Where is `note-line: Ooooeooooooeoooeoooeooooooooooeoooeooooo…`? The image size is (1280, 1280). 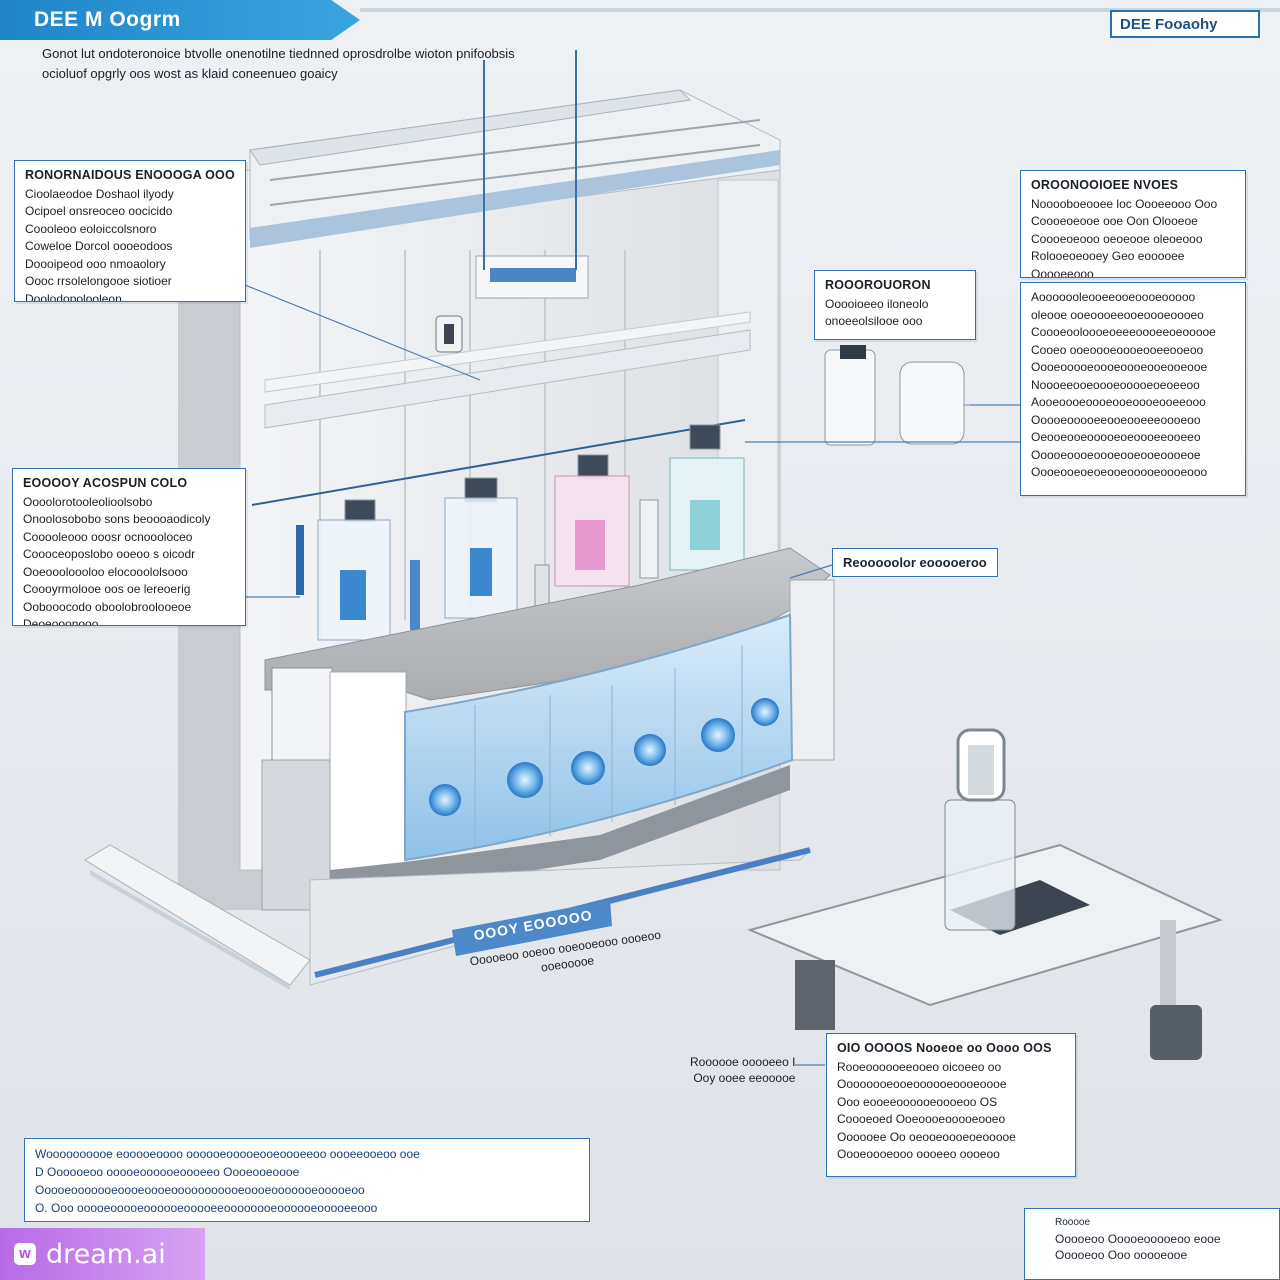 note-line: Ooooeooooooeoooeoooeooooooooooeoooeooooo… is located at coordinates (200, 1190).